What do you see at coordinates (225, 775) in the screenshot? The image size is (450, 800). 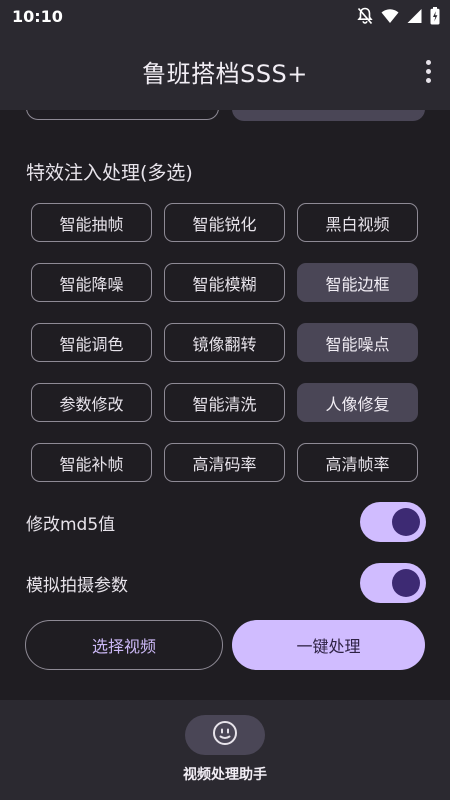 I see `nav-label: 视频处理助手` at bounding box center [225, 775].